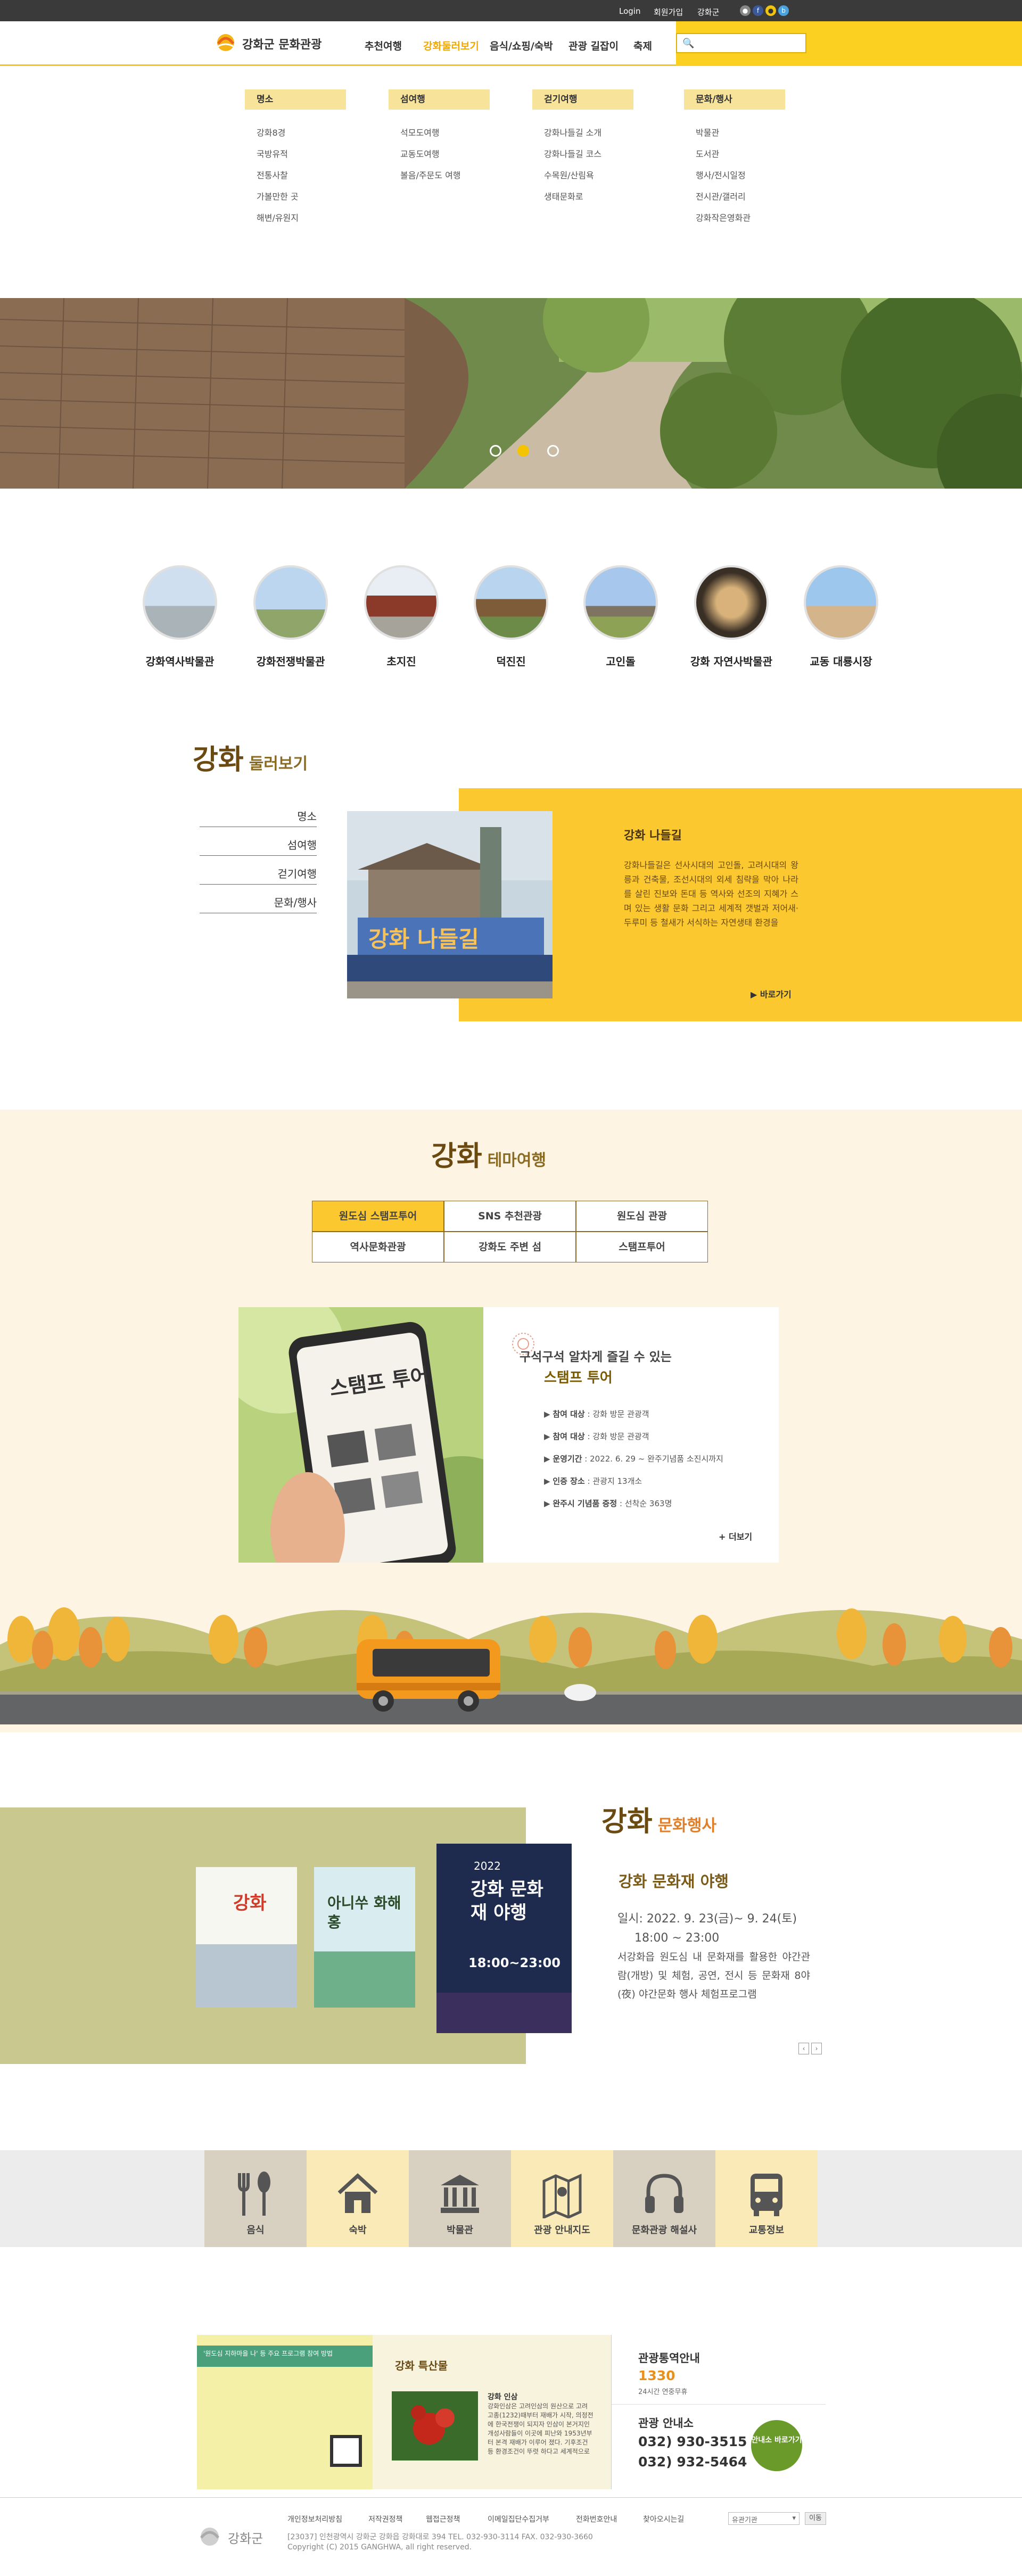 This screenshot has height=2576, width=1022. Describe the element at coordinates (734, 99) in the screenshot. I see `mega-menu-title-culture: 문화/행사` at that location.